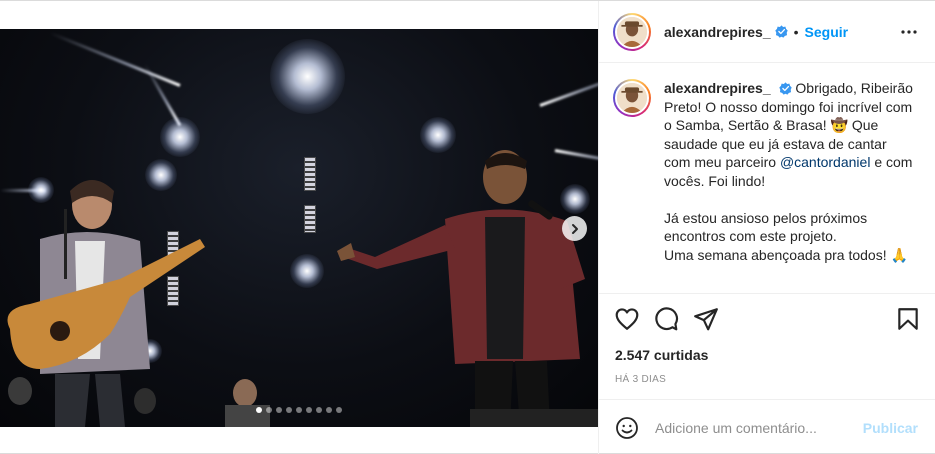 The image size is (935, 454). I want to click on avatar-story-ring, so click(632, 31).